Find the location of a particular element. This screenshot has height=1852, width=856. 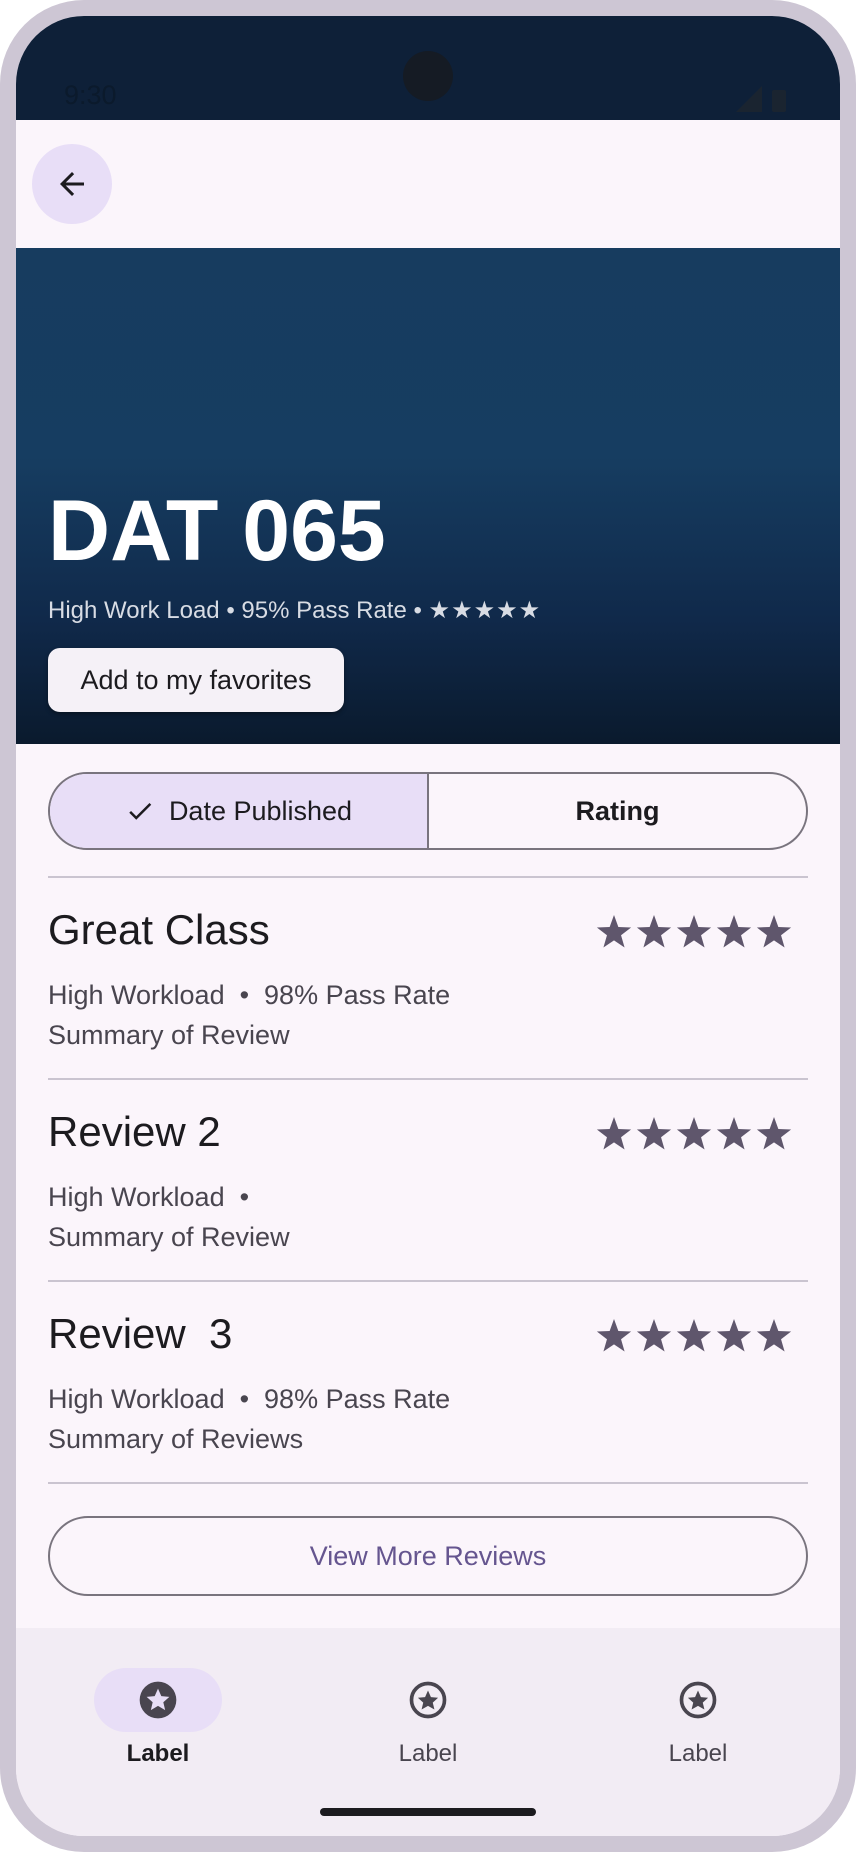

nav-item-1: Label is located at coordinates (158, 1698).